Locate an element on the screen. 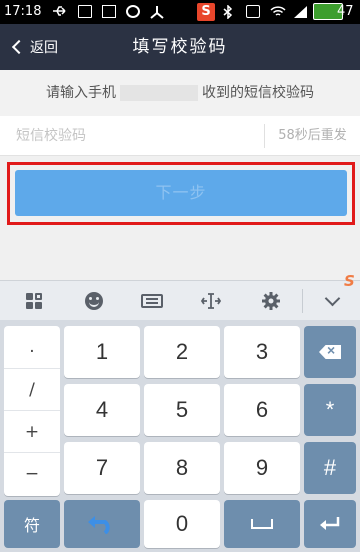 This screenshot has width=360, height=552. undo-button is located at coordinates (102, 524).